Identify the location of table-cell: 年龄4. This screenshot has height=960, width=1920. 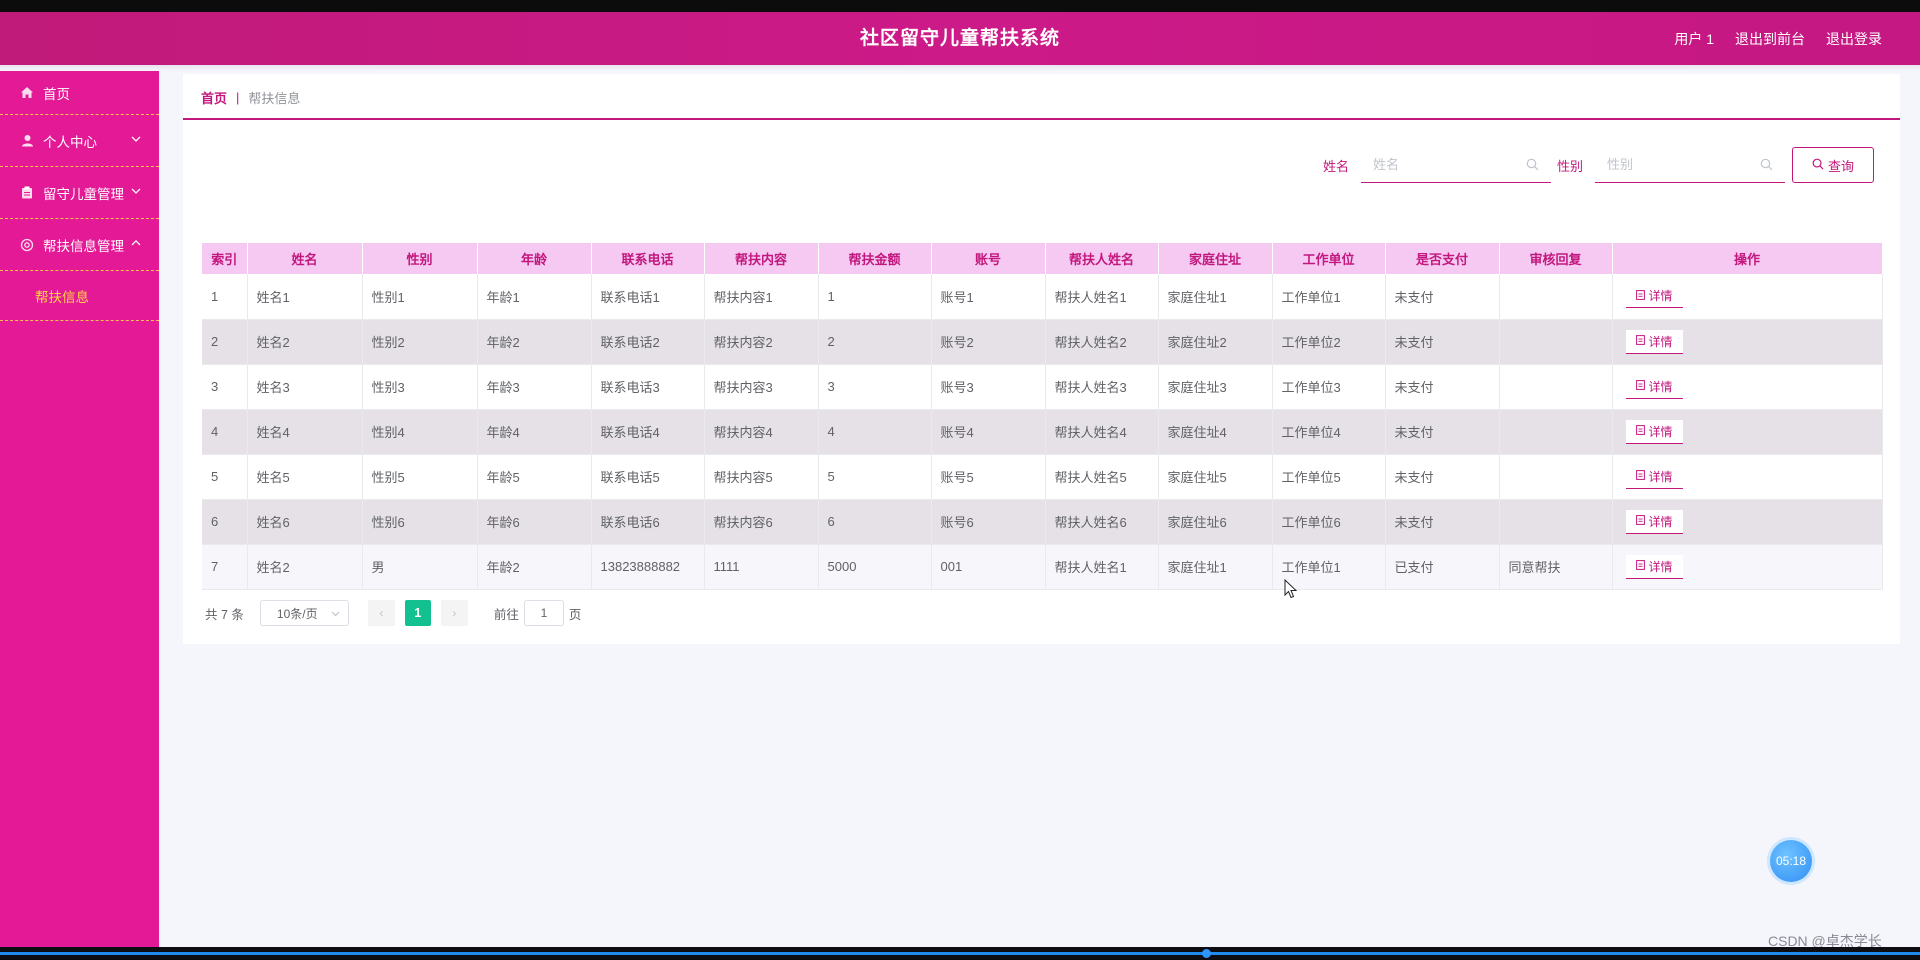
(534, 432).